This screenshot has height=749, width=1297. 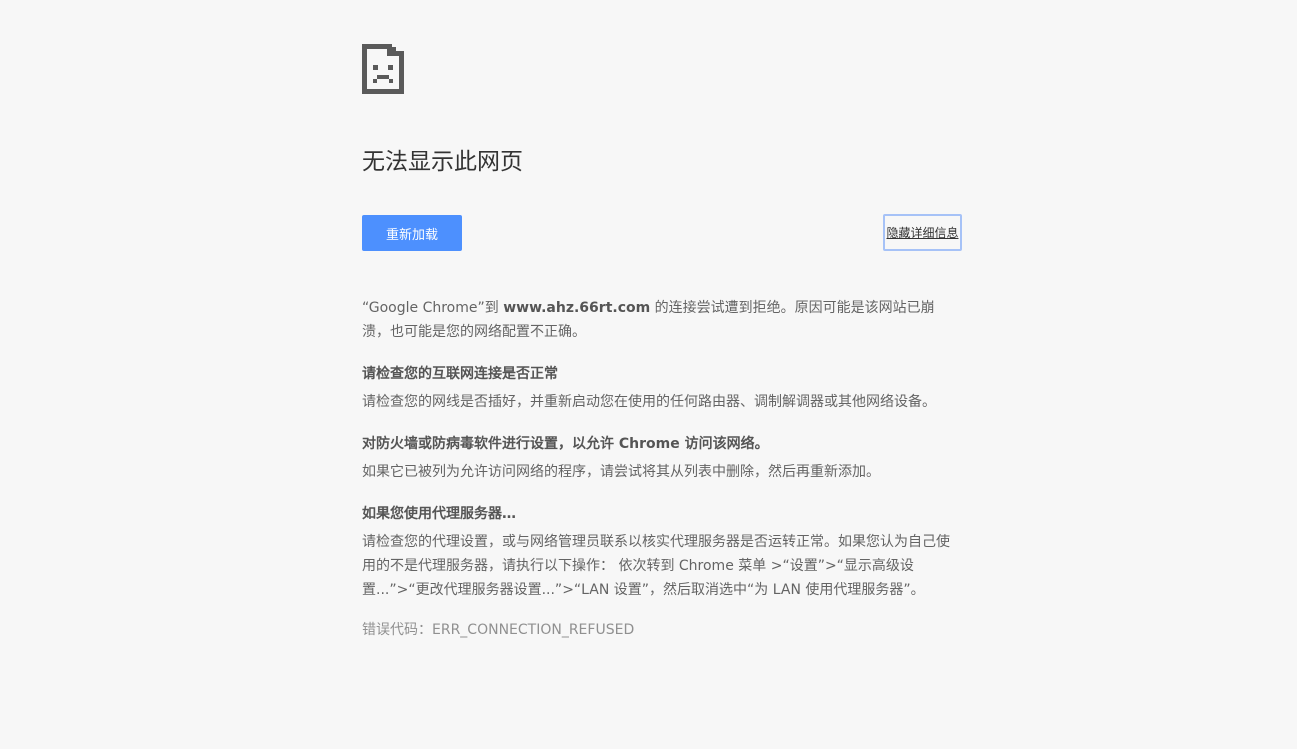 What do you see at coordinates (498, 630) in the screenshot?
I see `error-code: 错误代码：ERR_CONNECTION_REFUSED` at bounding box center [498, 630].